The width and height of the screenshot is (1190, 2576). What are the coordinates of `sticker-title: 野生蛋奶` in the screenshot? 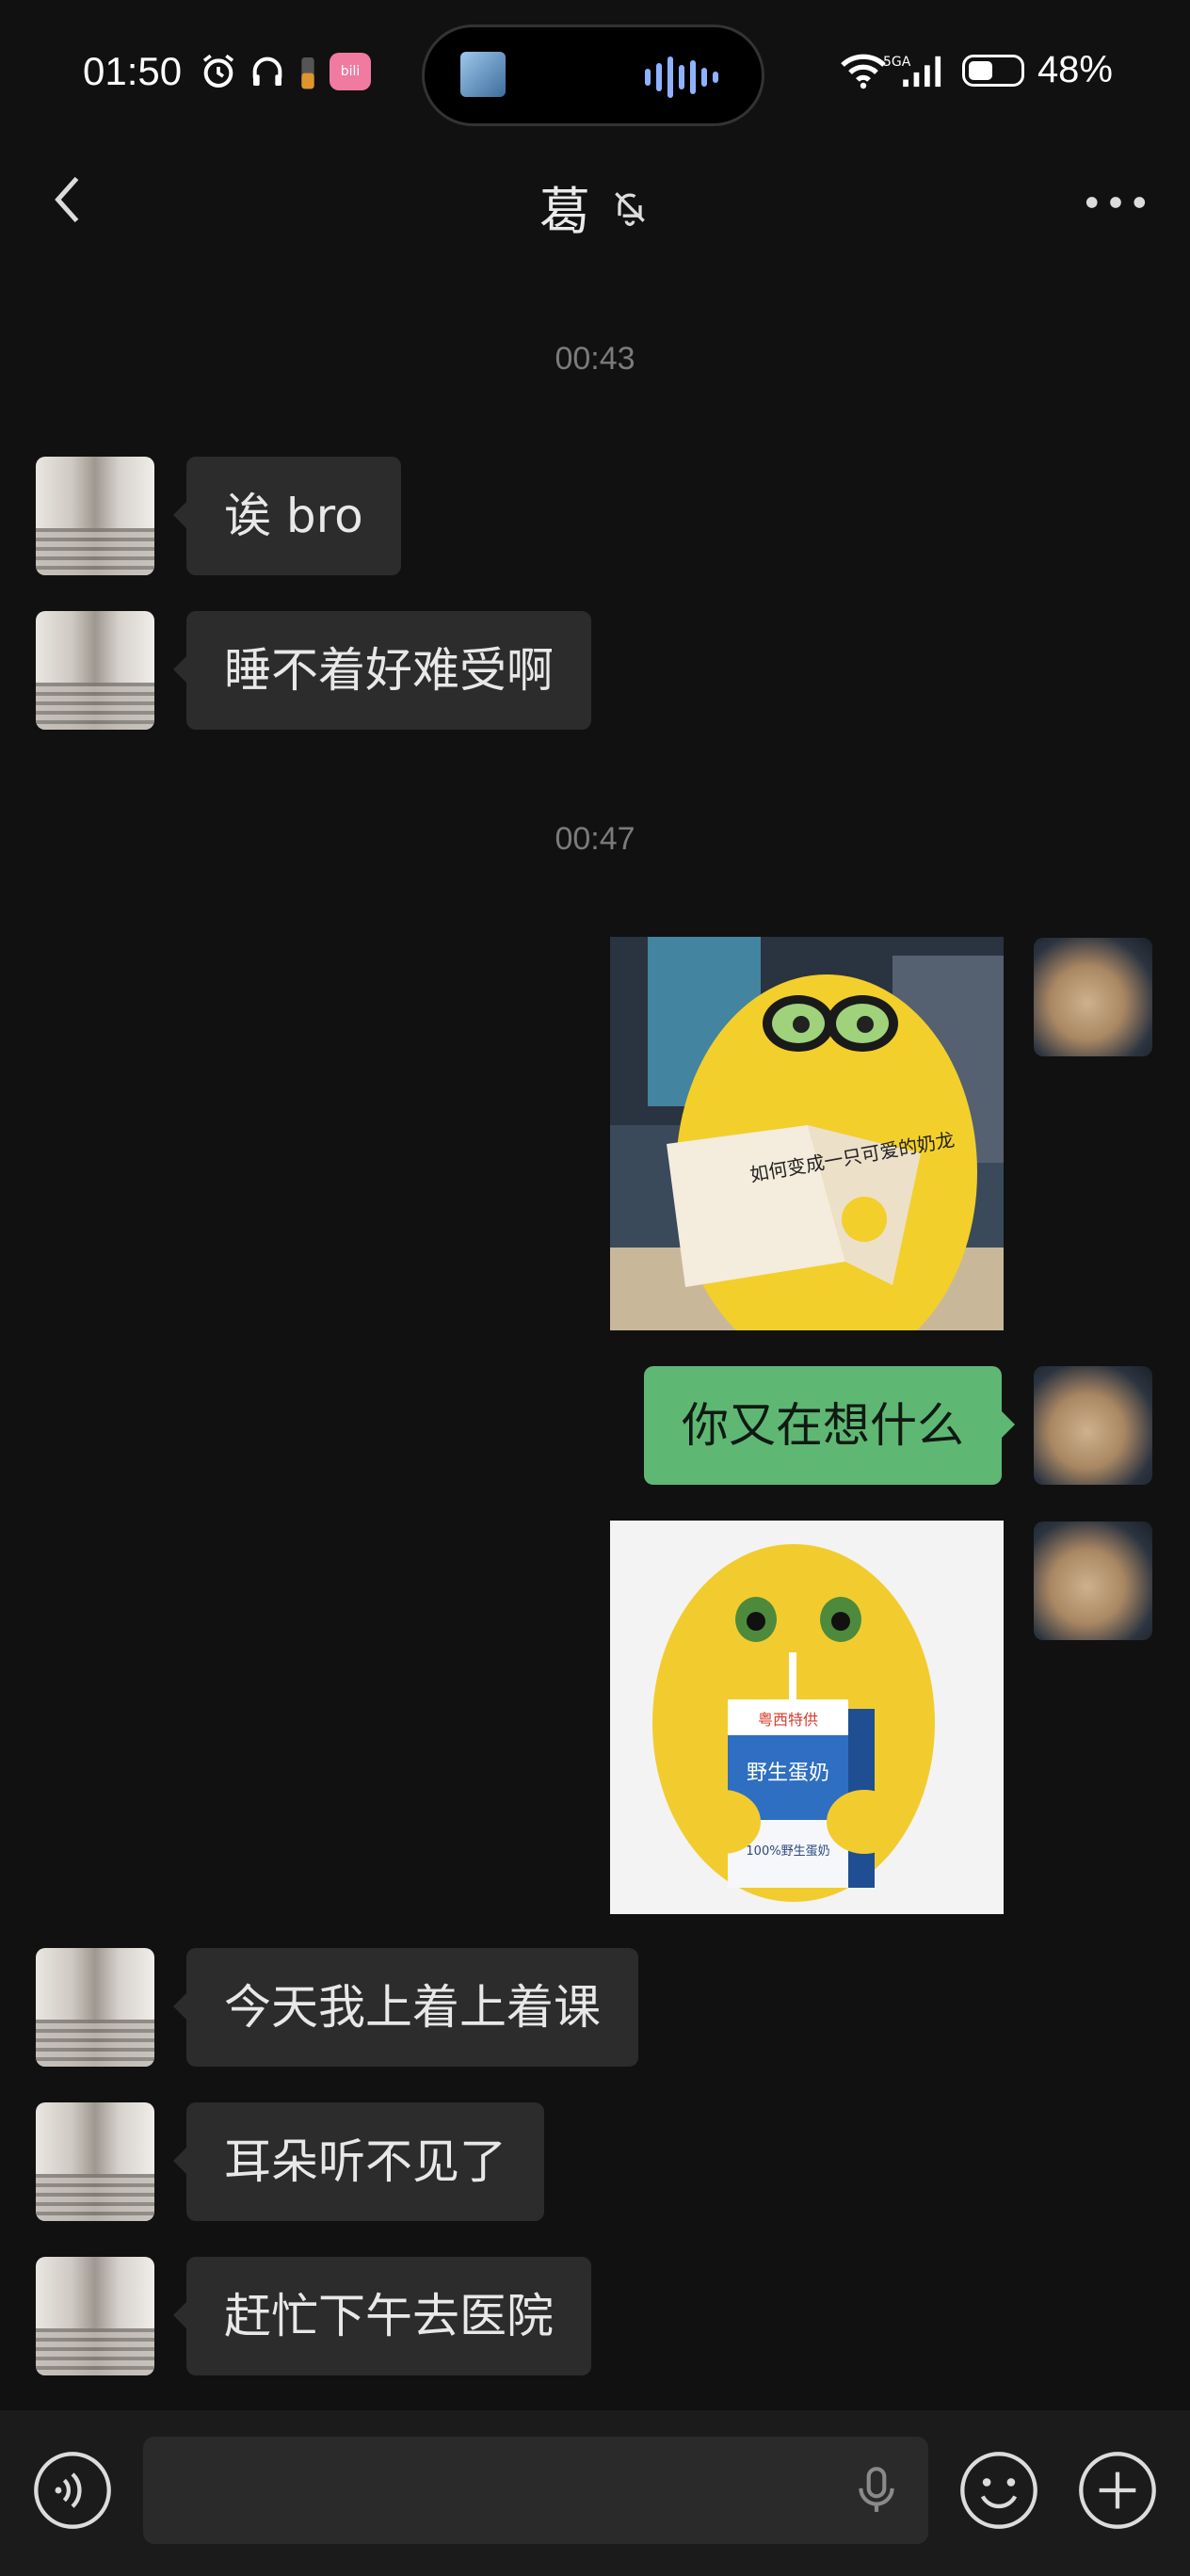 It's located at (788, 1773).